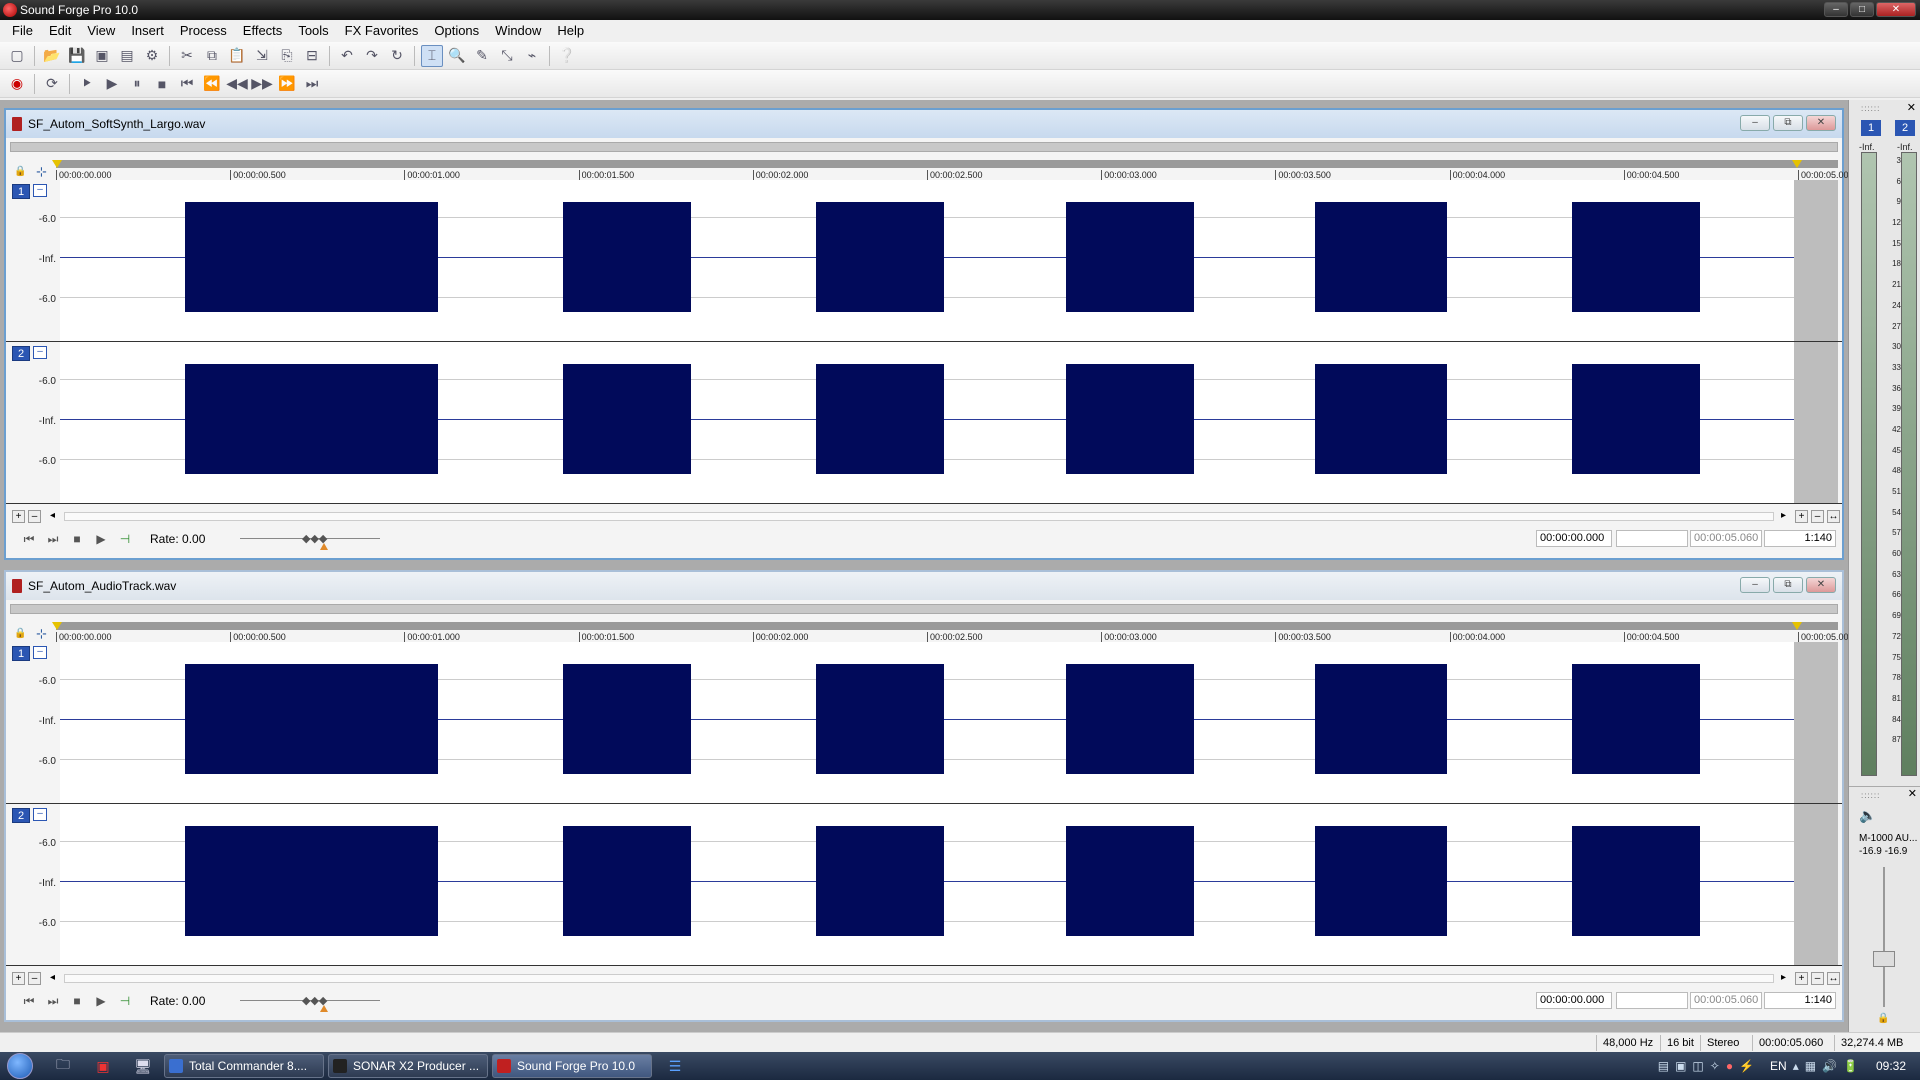 This screenshot has width=1920, height=1080. What do you see at coordinates (212, 56) in the screenshot?
I see `copy-icon: ⧉` at bounding box center [212, 56].